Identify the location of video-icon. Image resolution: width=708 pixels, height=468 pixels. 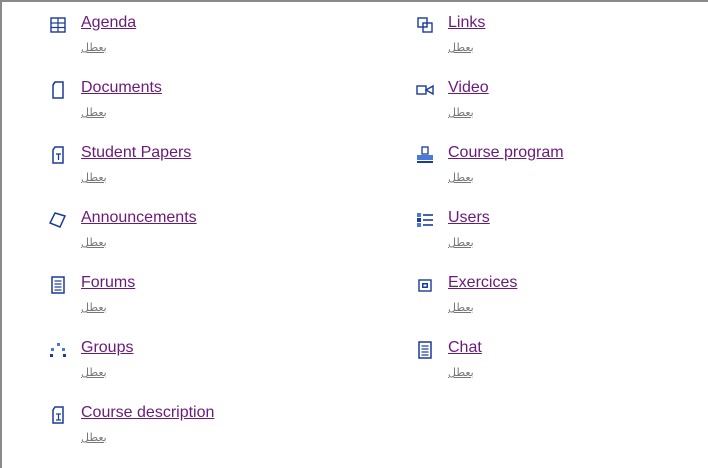
(425, 90).